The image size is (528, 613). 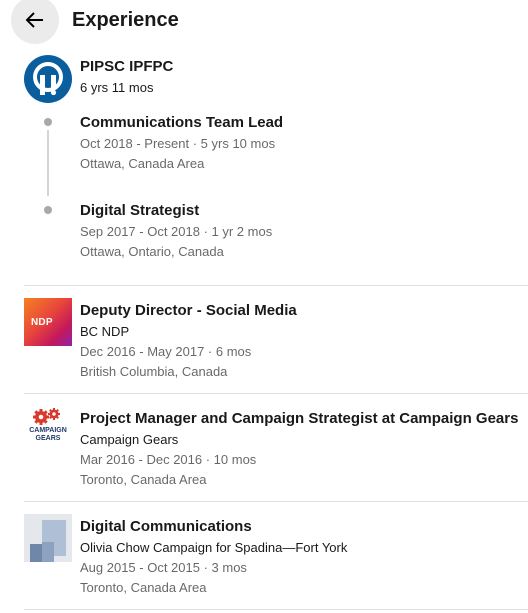 What do you see at coordinates (48, 538) in the screenshot?
I see `olivia-chow-logo` at bounding box center [48, 538].